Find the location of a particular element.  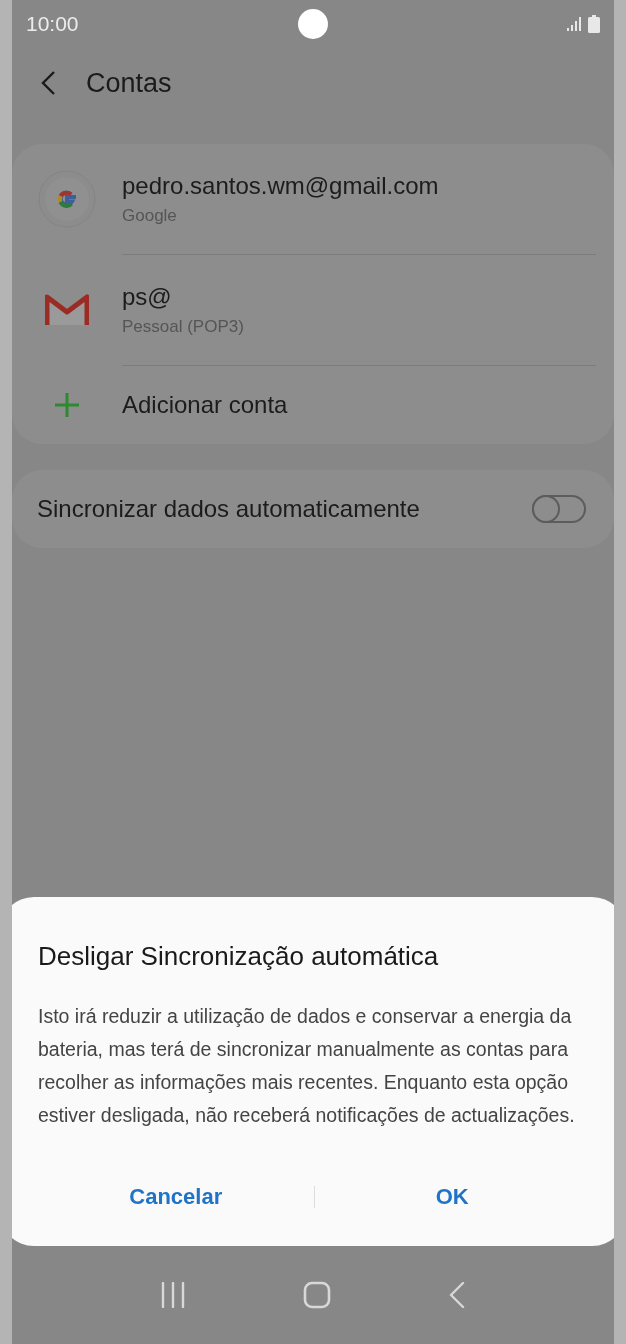

plus-icon is located at coordinates (67, 405).